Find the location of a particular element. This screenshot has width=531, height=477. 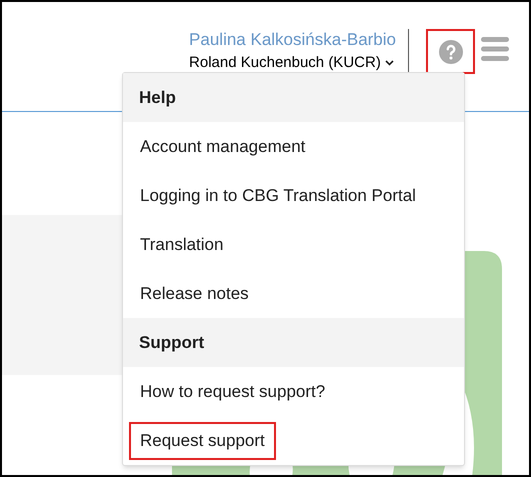

menu-item: Request support is located at coordinates (202, 441).